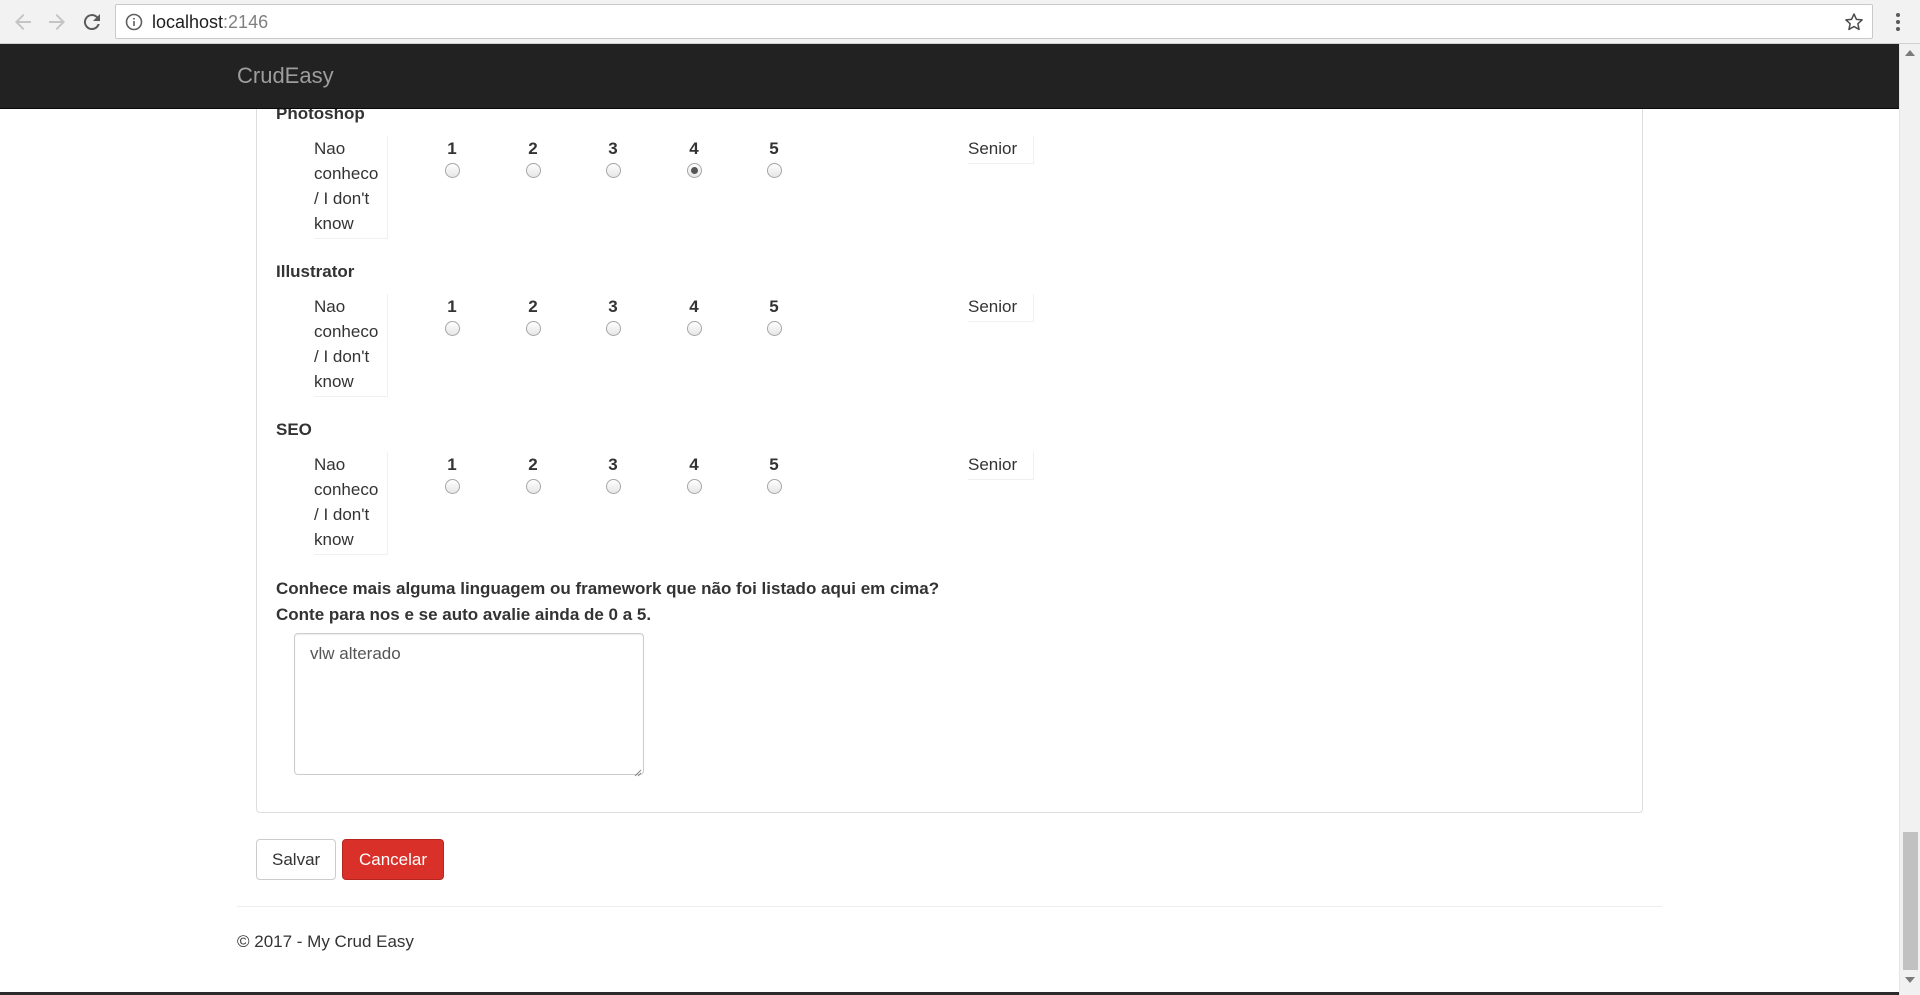 Image resolution: width=1920 pixels, height=995 pixels. I want to click on forward-arrow-icon, so click(57, 22).